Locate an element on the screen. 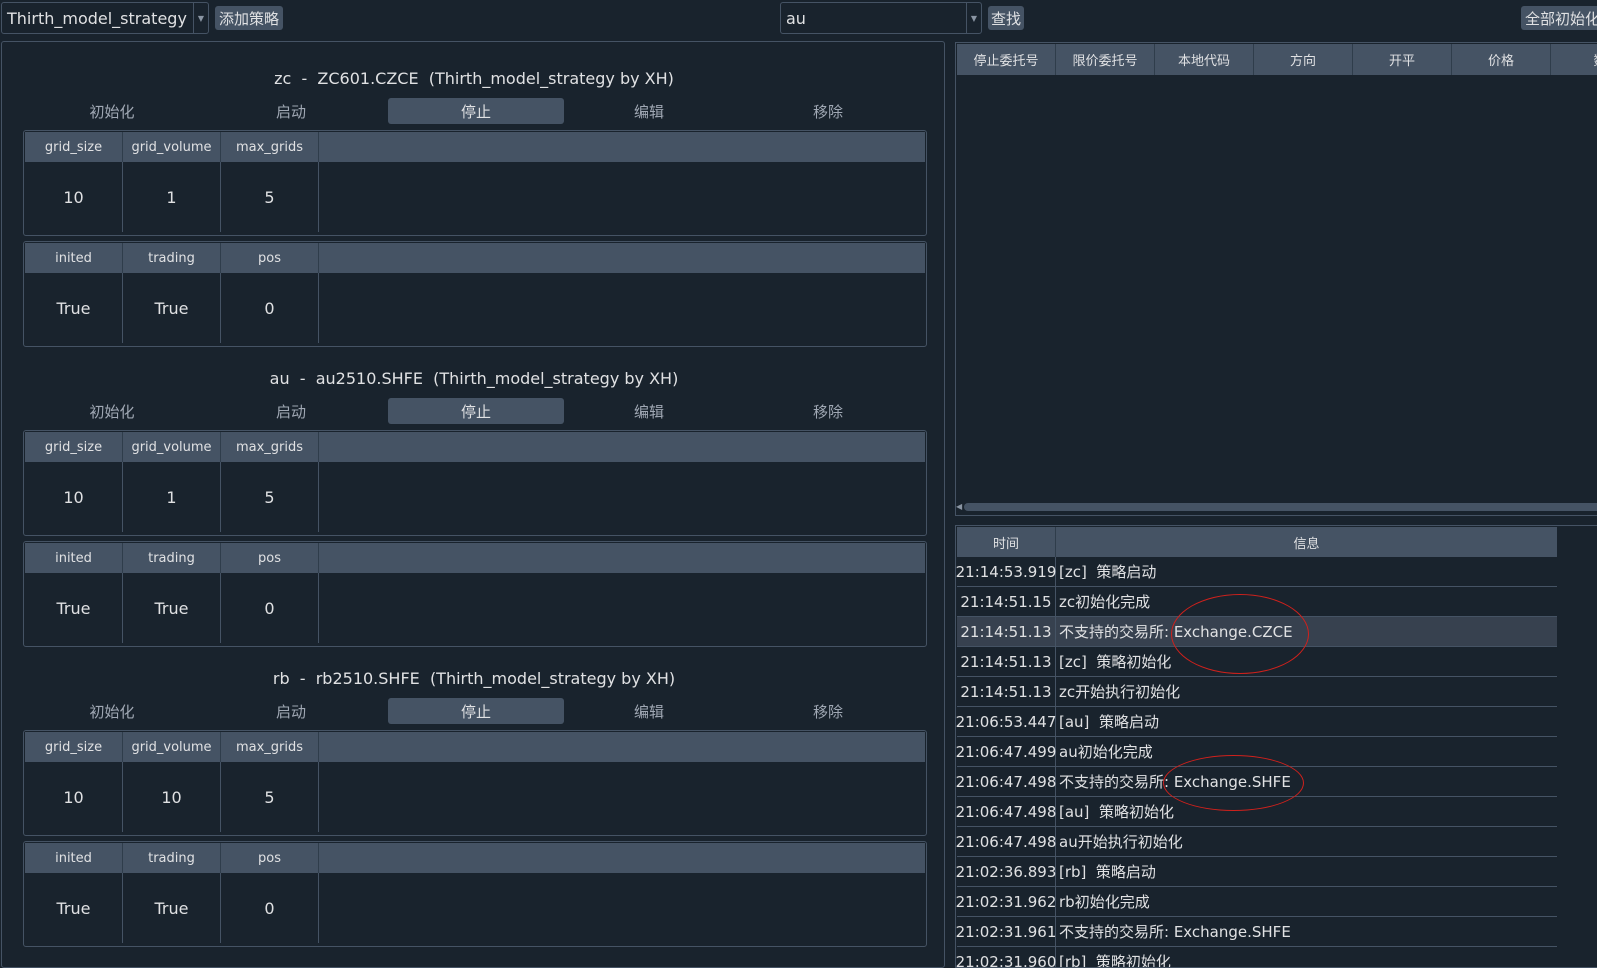 The height and width of the screenshot is (968, 1597). annotation-circle is located at coordinates (1240, 634).